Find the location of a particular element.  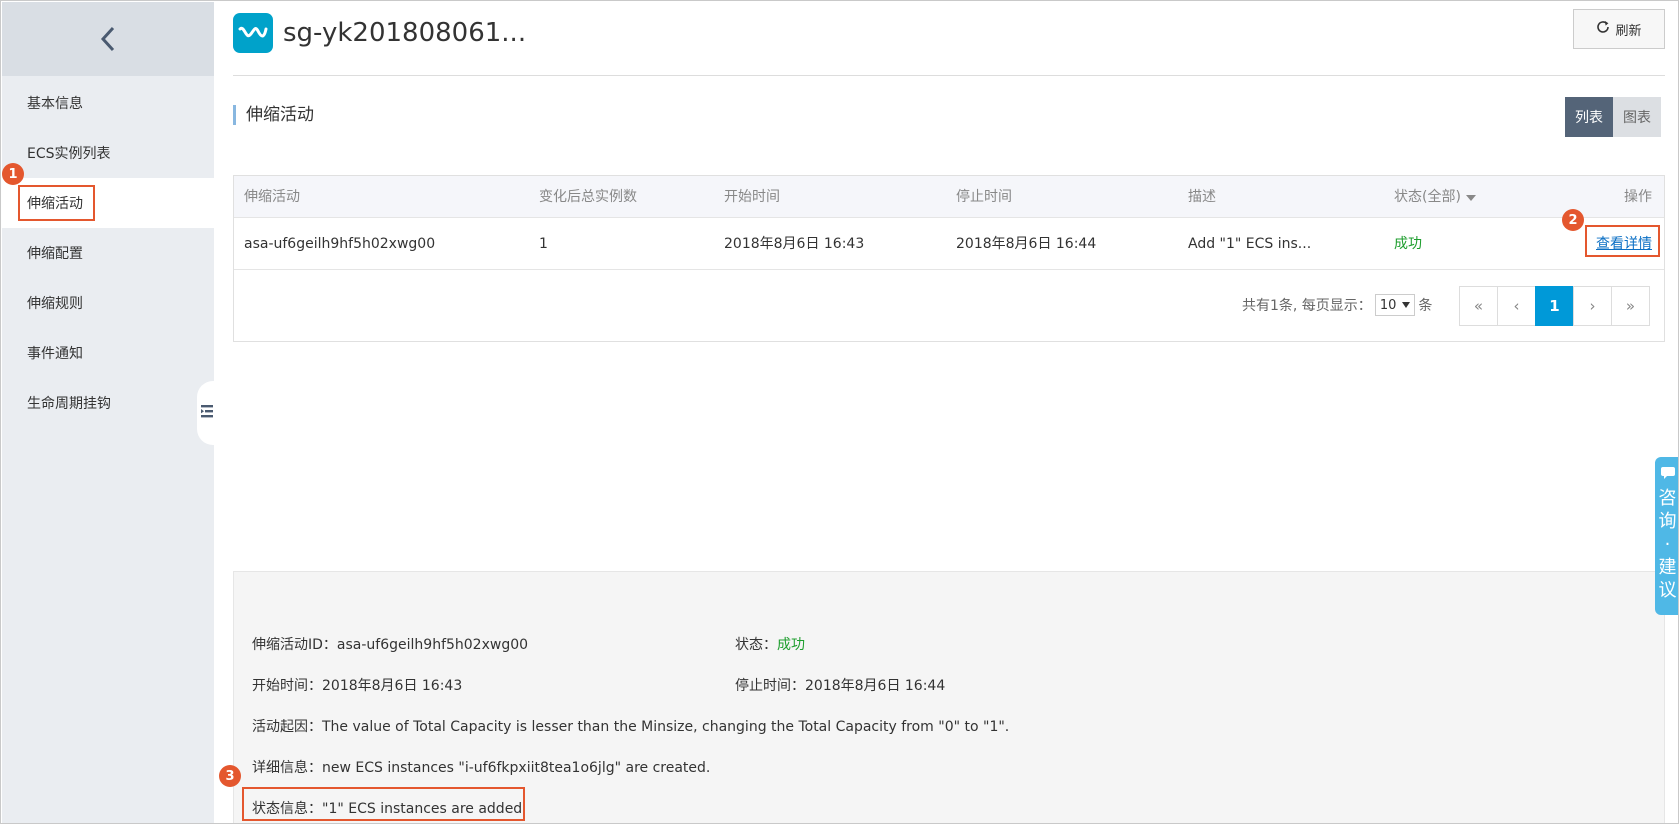

cell-total: 1 is located at coordinates (543, 244).